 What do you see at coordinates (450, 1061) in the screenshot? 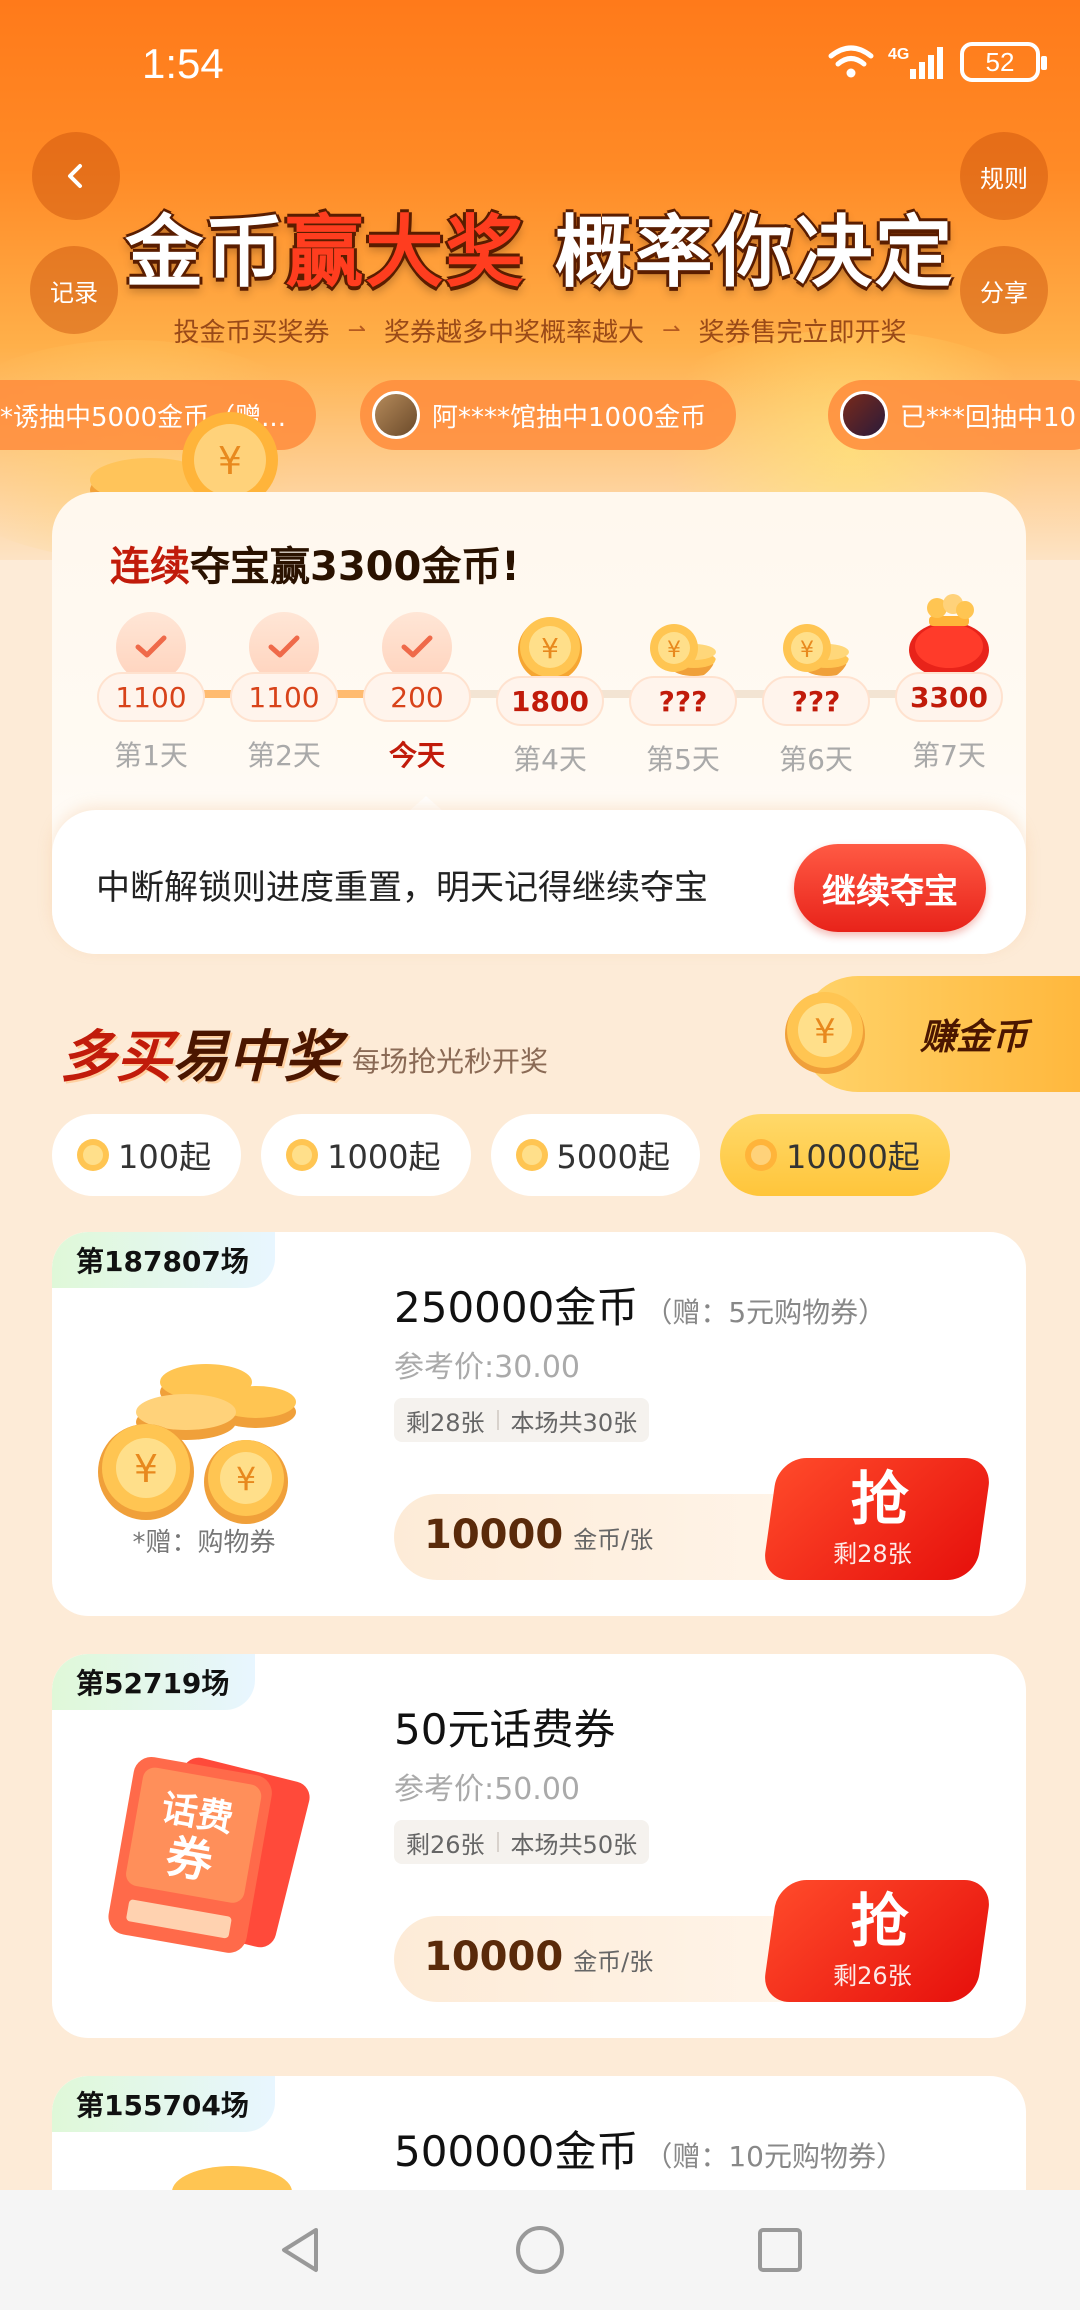
I see `section-subtitle: 每场抢光秒开奖` at bounding box center [450, 1061].